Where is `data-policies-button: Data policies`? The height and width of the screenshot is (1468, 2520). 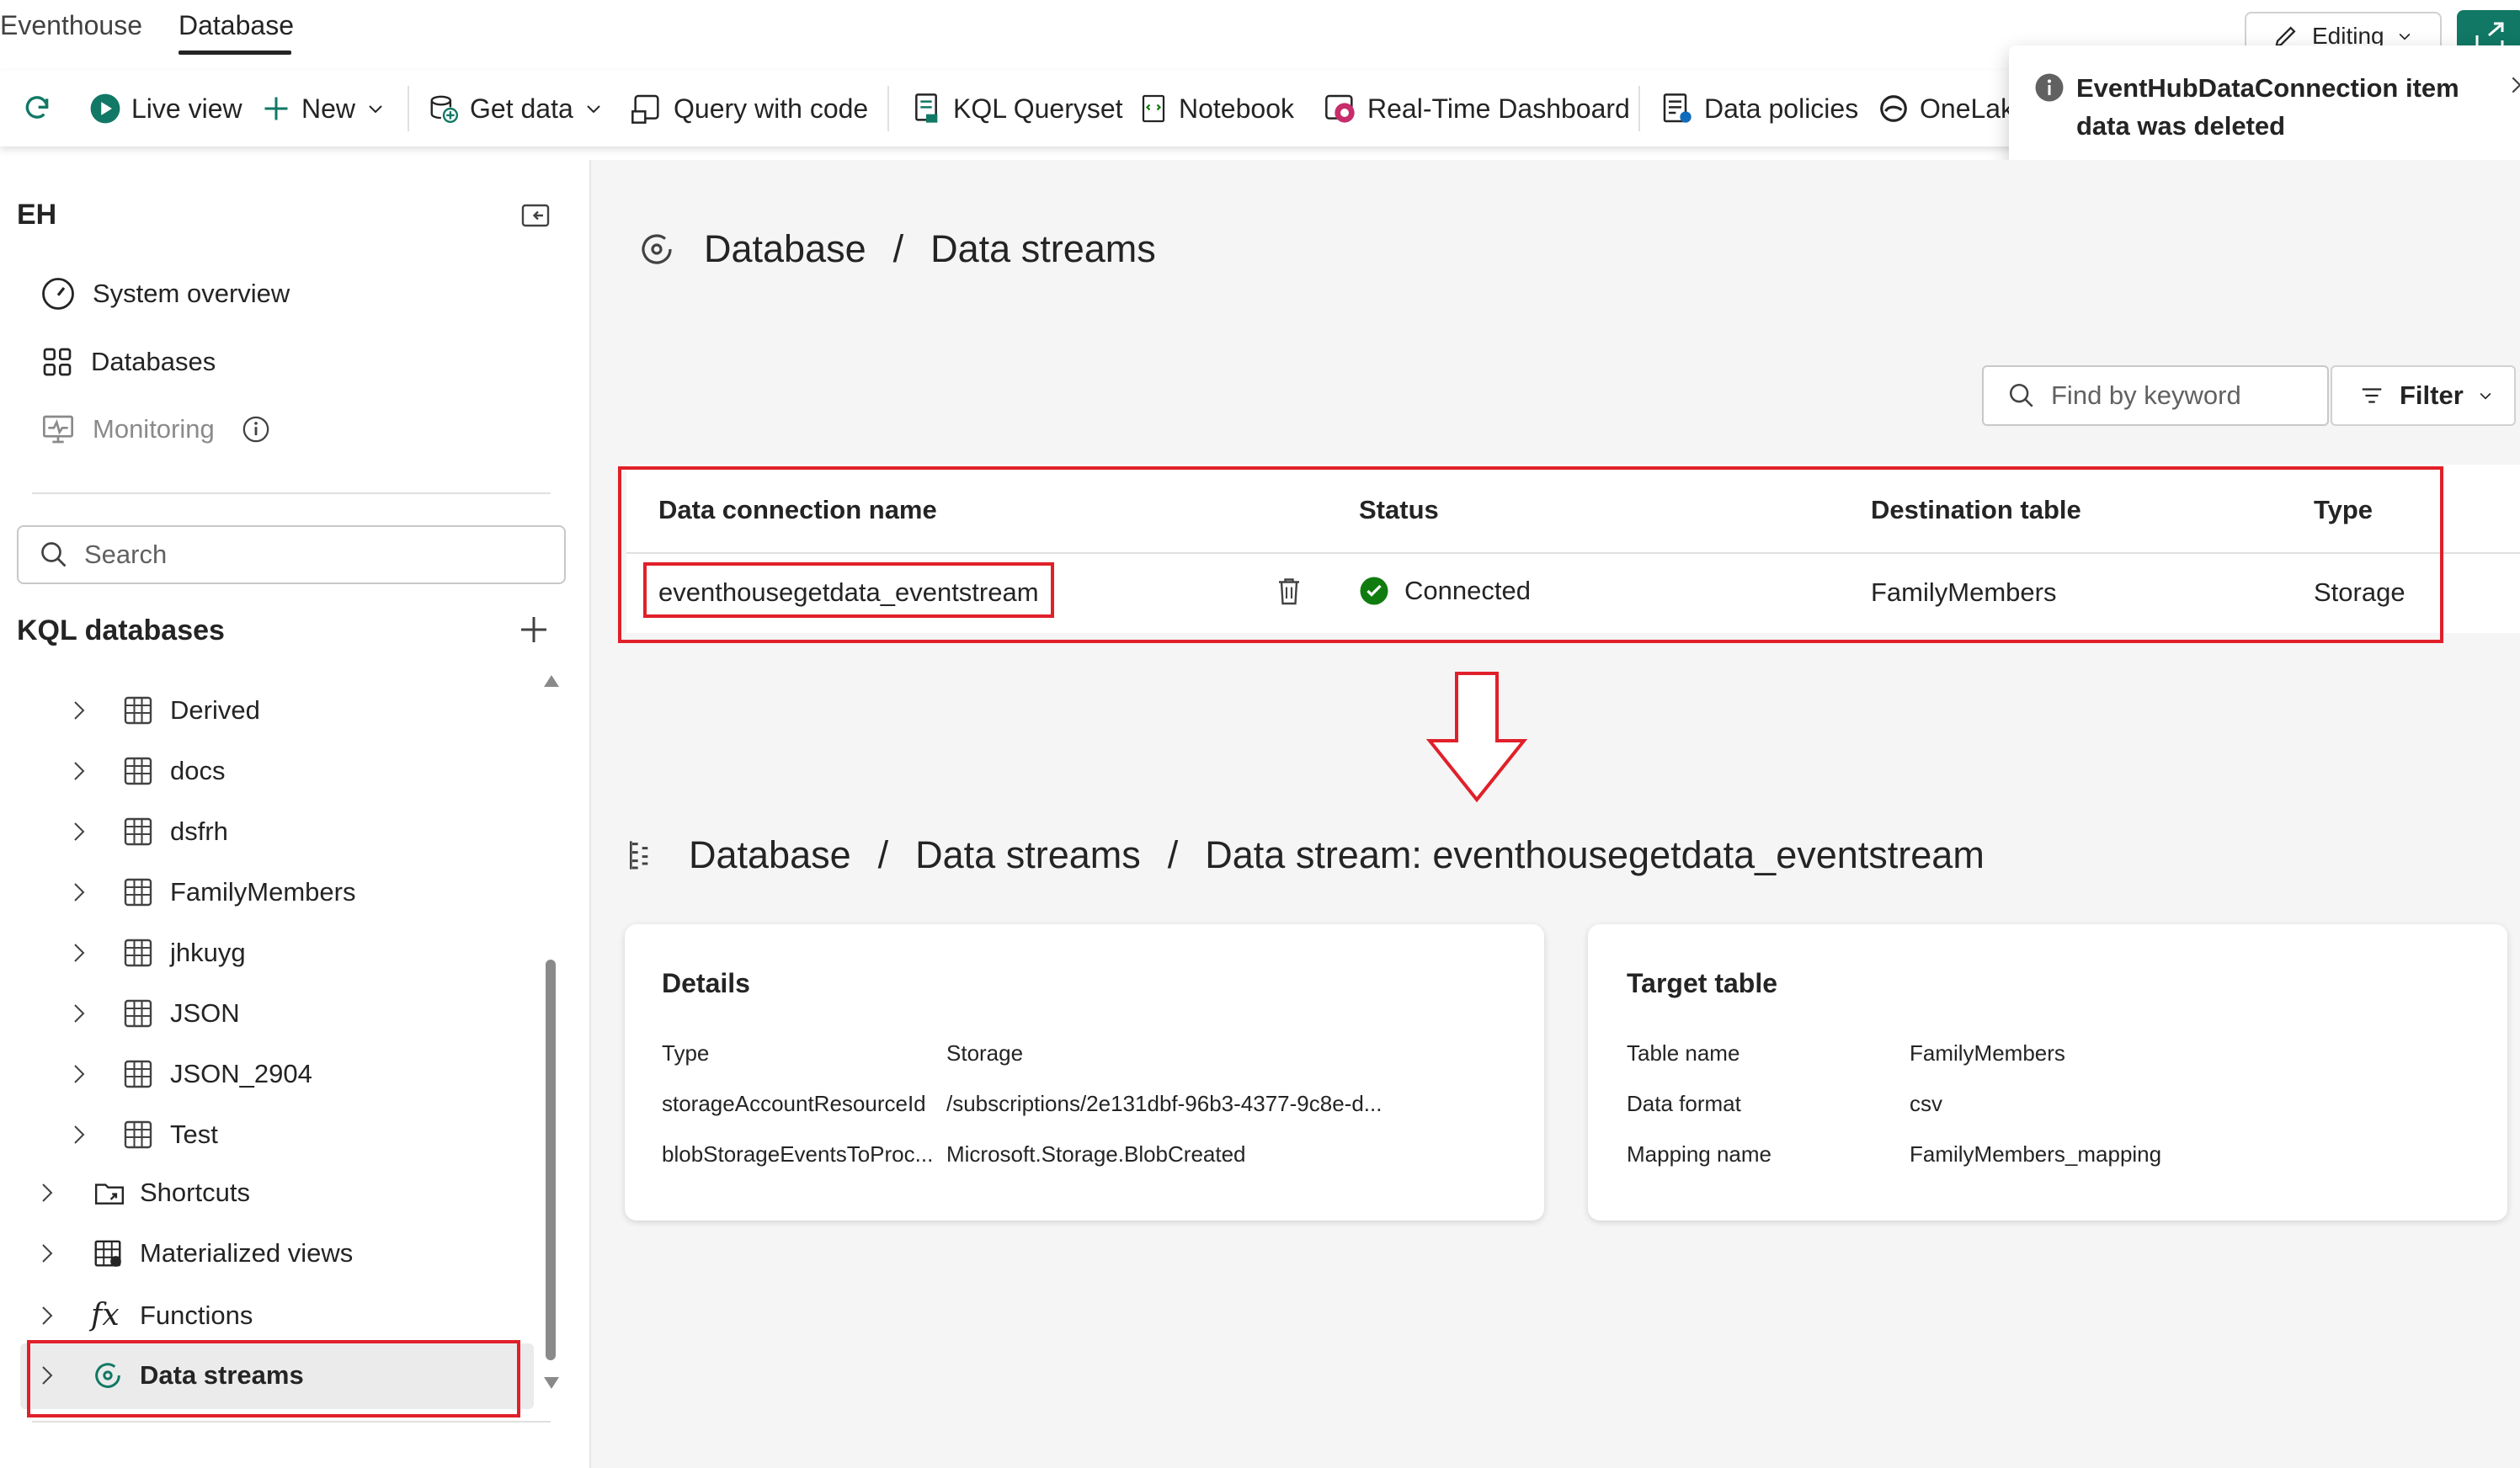
data-policies-button: Data policies is located at coordinates (1759, 108).